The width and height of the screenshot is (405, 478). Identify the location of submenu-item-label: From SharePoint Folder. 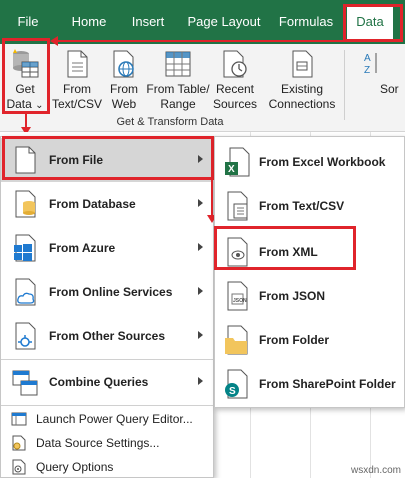
(327, 384).